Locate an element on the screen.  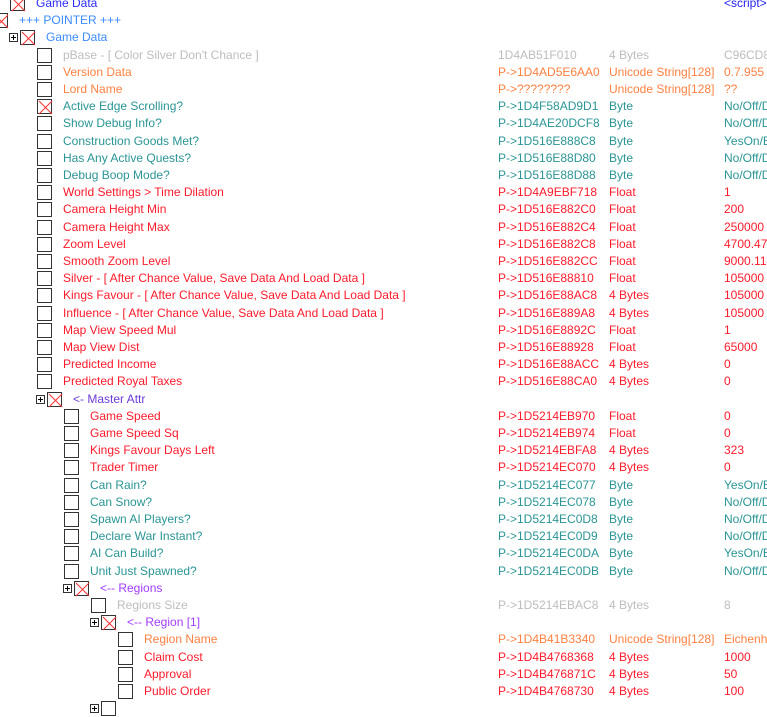
address: P->???????? is located at coordinates (534, 89).